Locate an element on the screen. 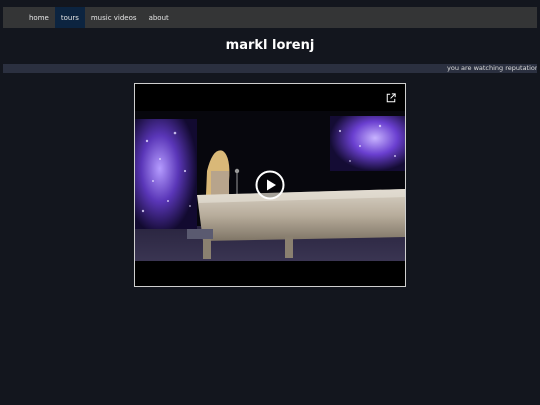  nav-item-label: home is located at coordinates (39, 17).